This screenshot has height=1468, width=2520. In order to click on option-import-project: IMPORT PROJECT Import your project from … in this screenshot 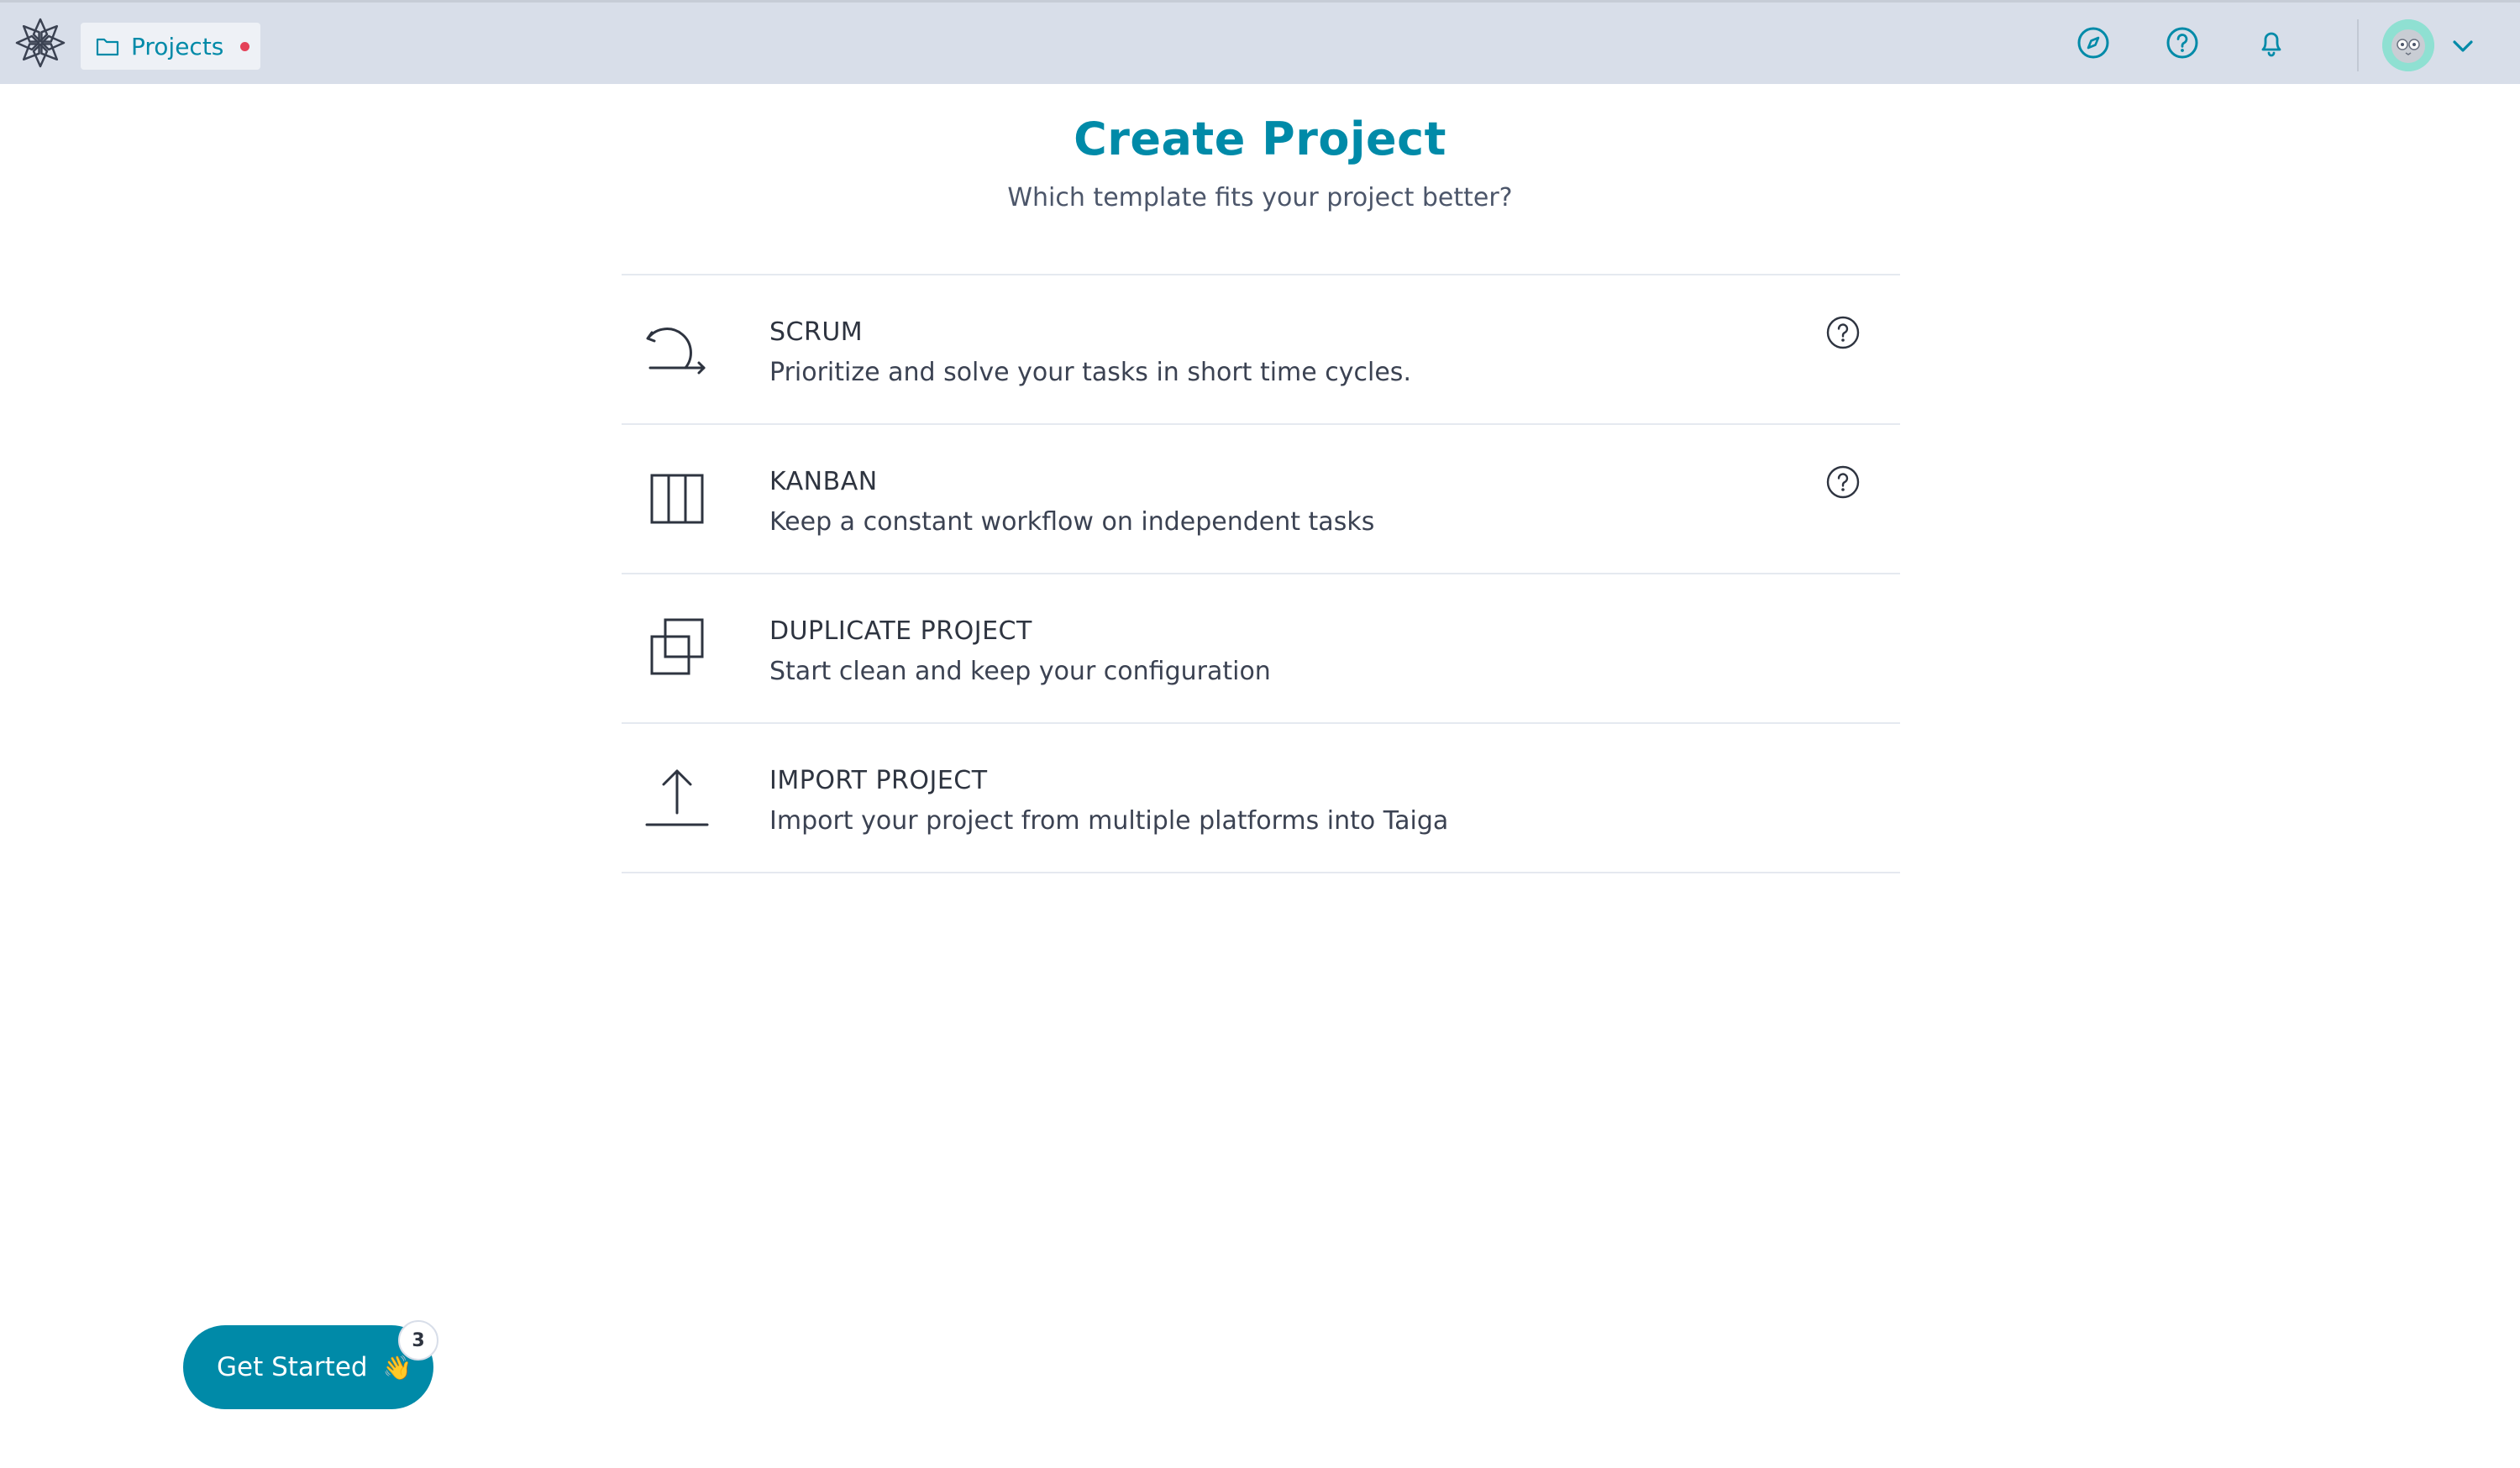, I will do `click(1261, 798)`.